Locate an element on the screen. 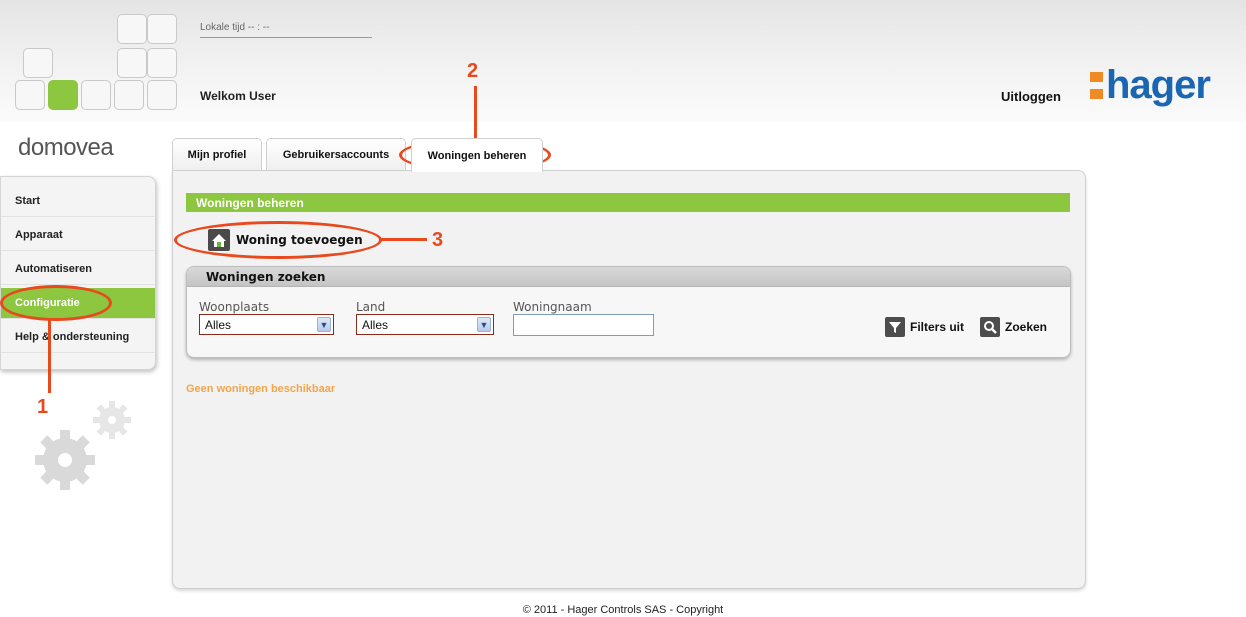 This screenshot has width=1246, height=617. tab-mijn-profiel: Mijn profiel is located at coordinates (217, 154).